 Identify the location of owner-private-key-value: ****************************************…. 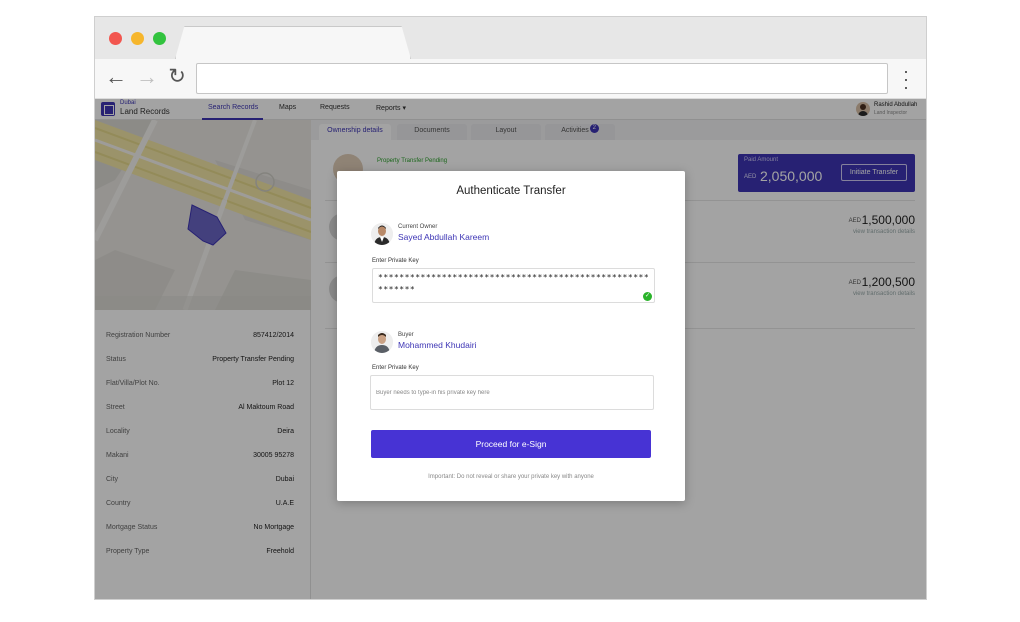
(514, 283).